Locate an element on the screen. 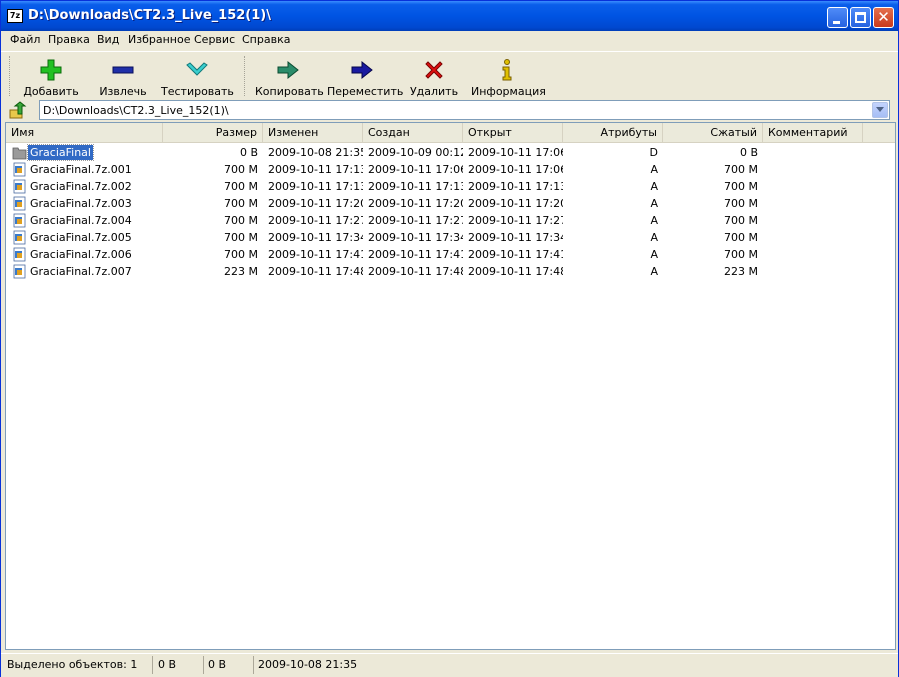 This screenshot has height=677, width=899. close-button: ✕ is located at coordinates (883, 17).